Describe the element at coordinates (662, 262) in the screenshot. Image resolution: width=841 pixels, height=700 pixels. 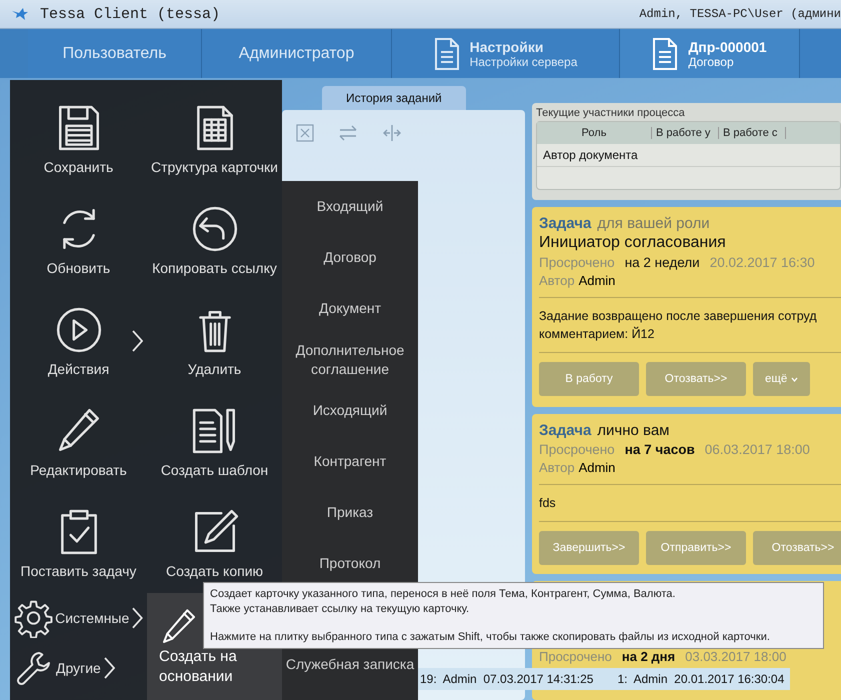
I see `overdue-value: на 2 недели` at that location.